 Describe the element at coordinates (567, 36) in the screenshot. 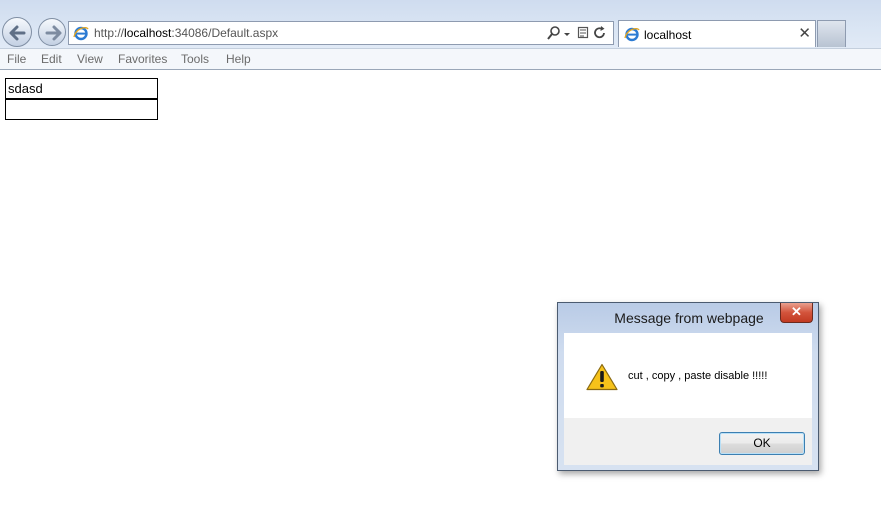

I see `chevron-down-icon` at that location.